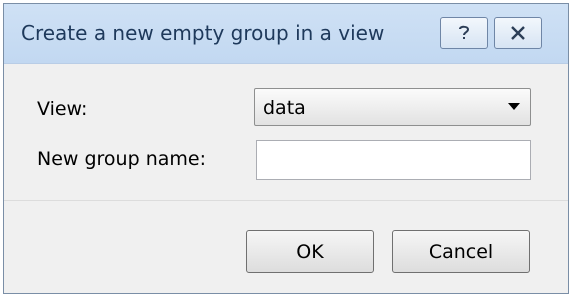 The image size is (573, 297). I want to click on help-button, so click(464, 33).